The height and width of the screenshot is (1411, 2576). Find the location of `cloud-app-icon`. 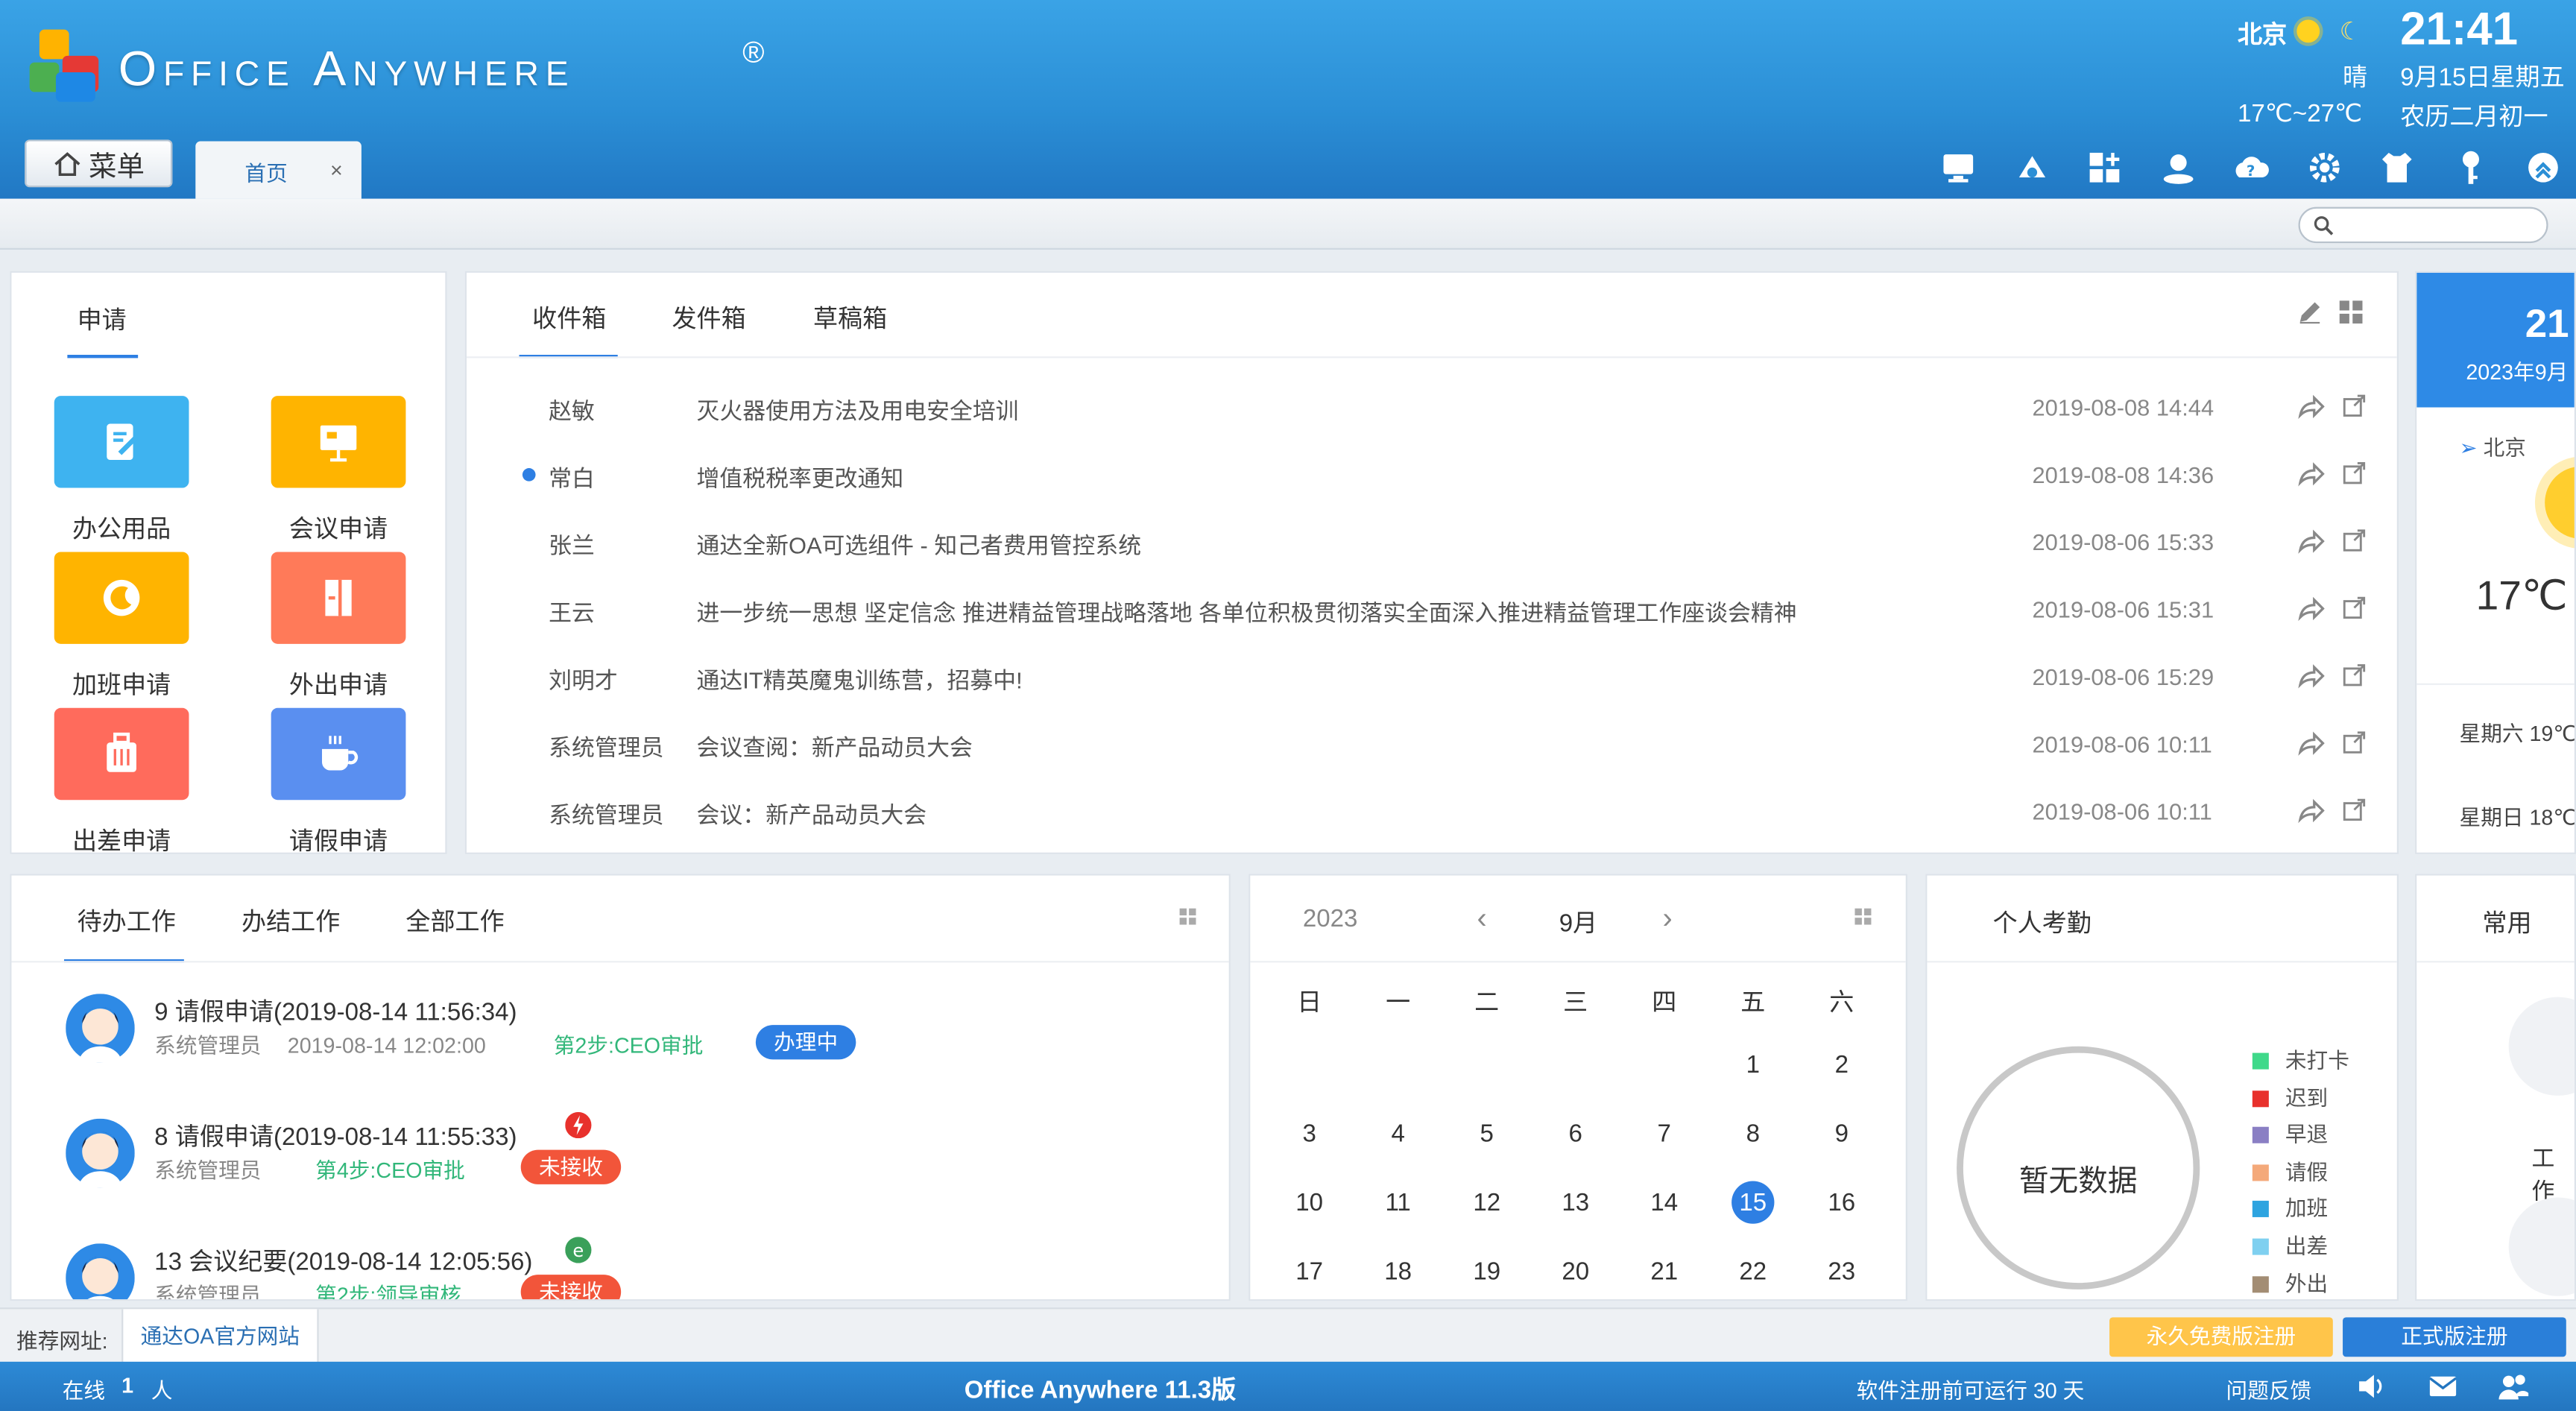

cloud-app-icon is located at coordinates (2031, 167).